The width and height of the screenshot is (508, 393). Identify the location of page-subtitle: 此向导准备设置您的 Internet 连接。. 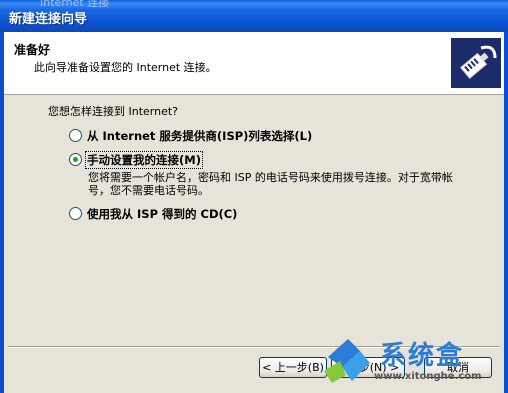
(125, 67).